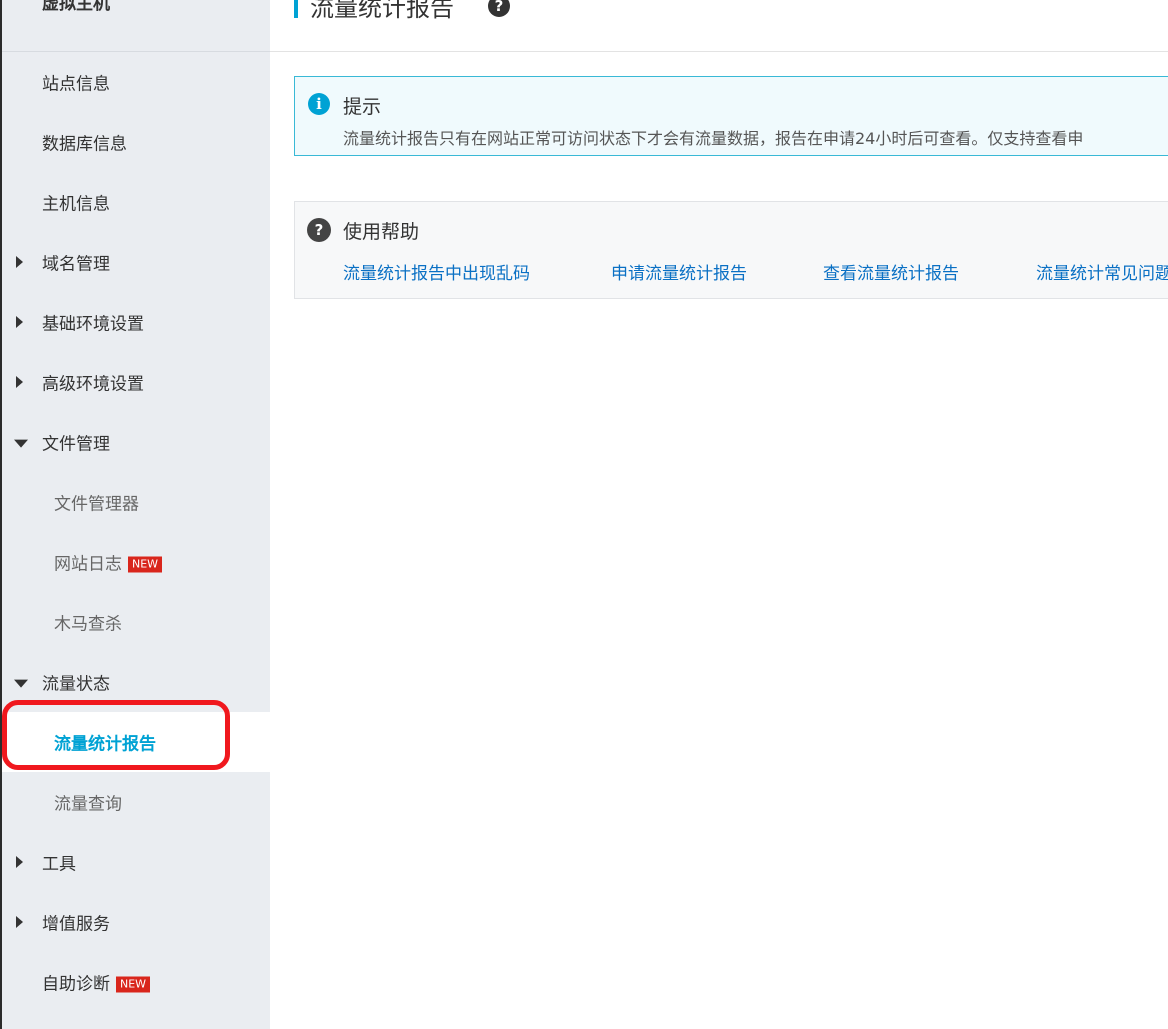 This screenshot has height=1029, width=1168. I want to click on sidebar-item-4: 基础环境设置, so click(136, 322).